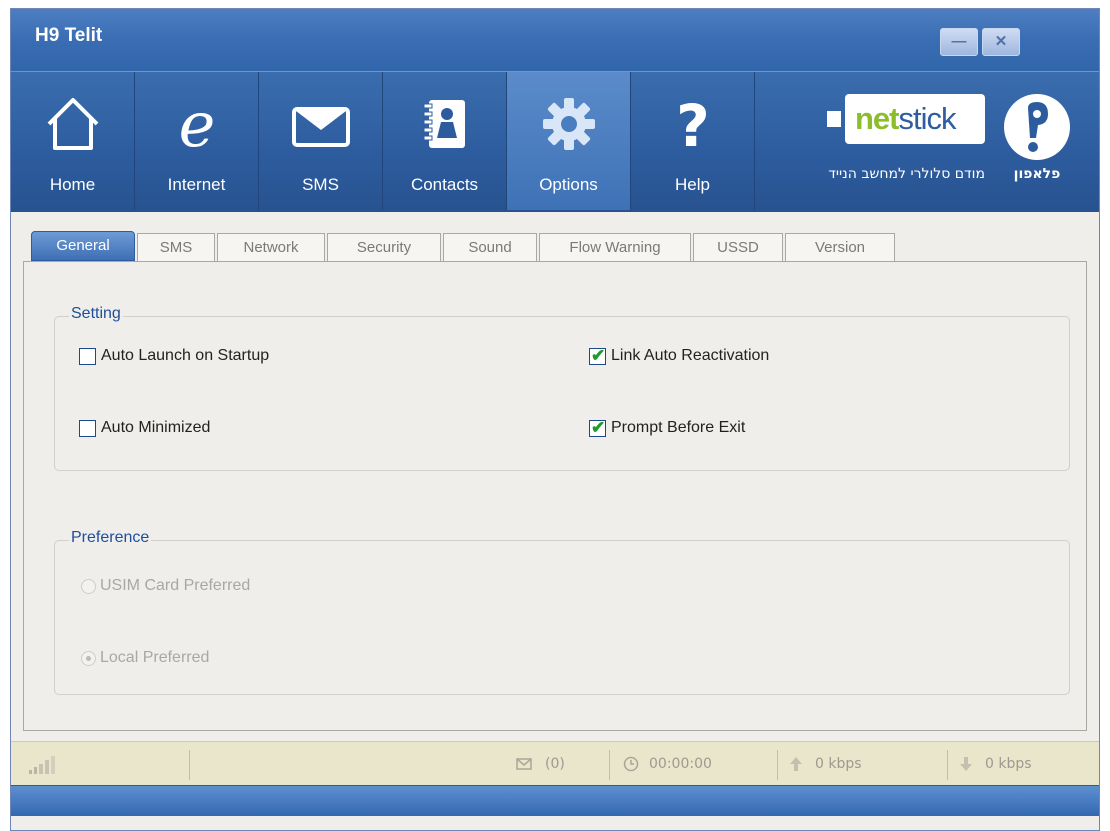  I want to click on auto-launch-checkbox, so click(87, 356).